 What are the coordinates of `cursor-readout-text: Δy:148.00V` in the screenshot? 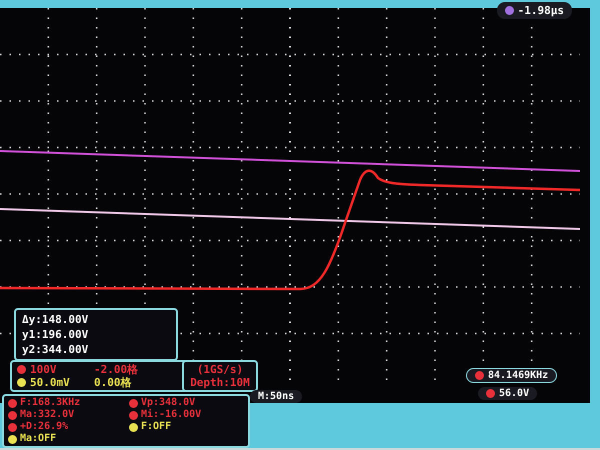 It's located at (56, 319).